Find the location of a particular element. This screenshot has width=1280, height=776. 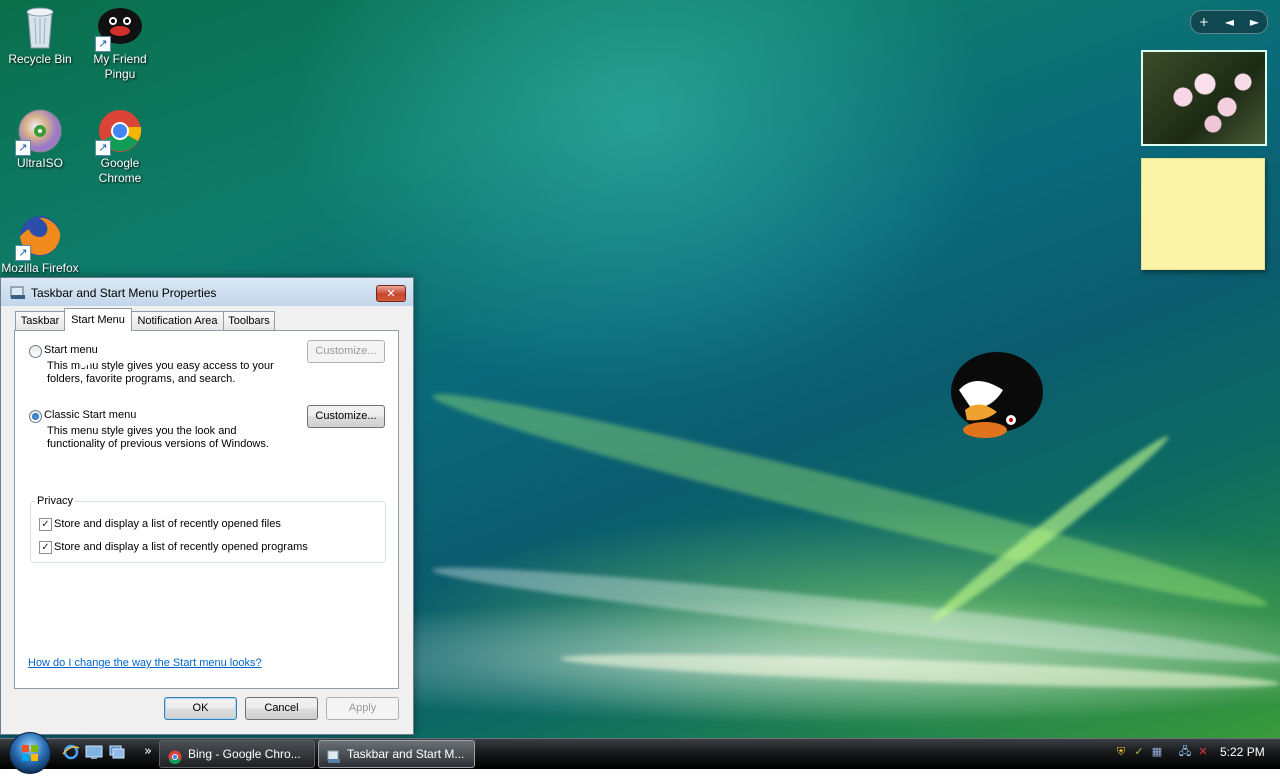

desktop-icon-chrome: ↗ Google Chrome is located at coordinates (120, 147).